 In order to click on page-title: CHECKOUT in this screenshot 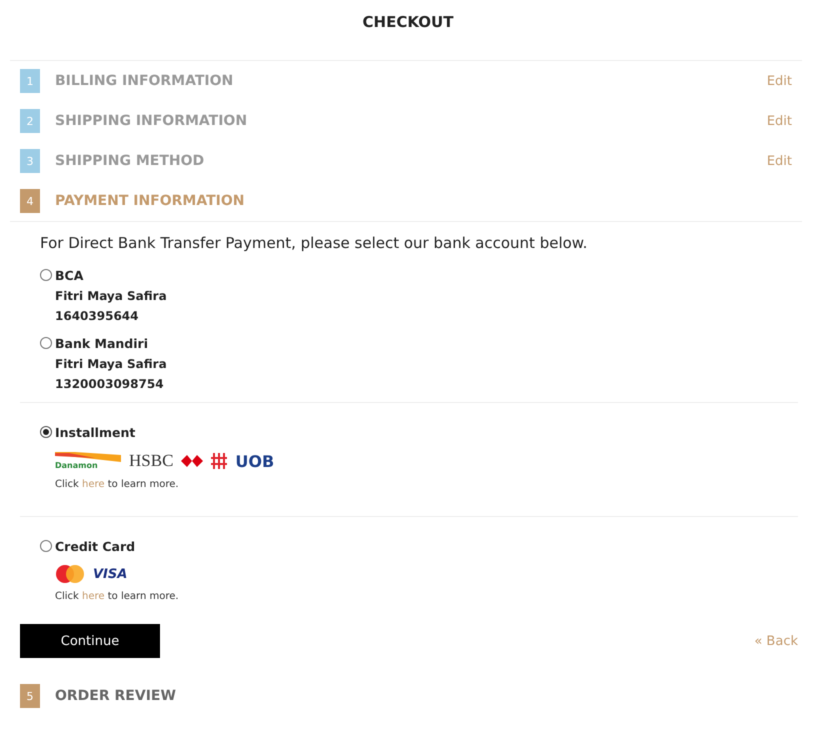, I will do `click(408, 22)`.